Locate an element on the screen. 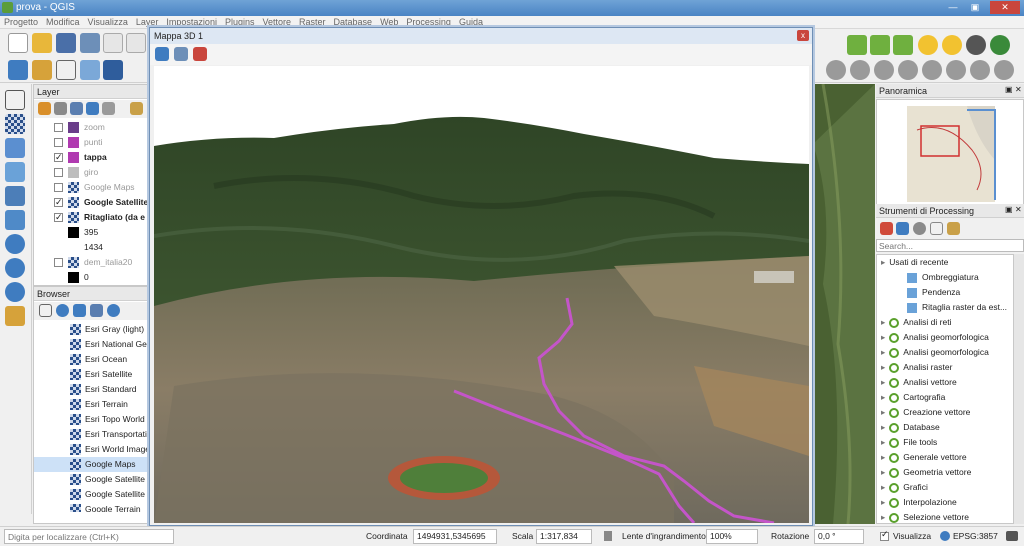 The height and width of the screenshot is (546, 1024). add-wms-icon is located at coordinates (15, 244).